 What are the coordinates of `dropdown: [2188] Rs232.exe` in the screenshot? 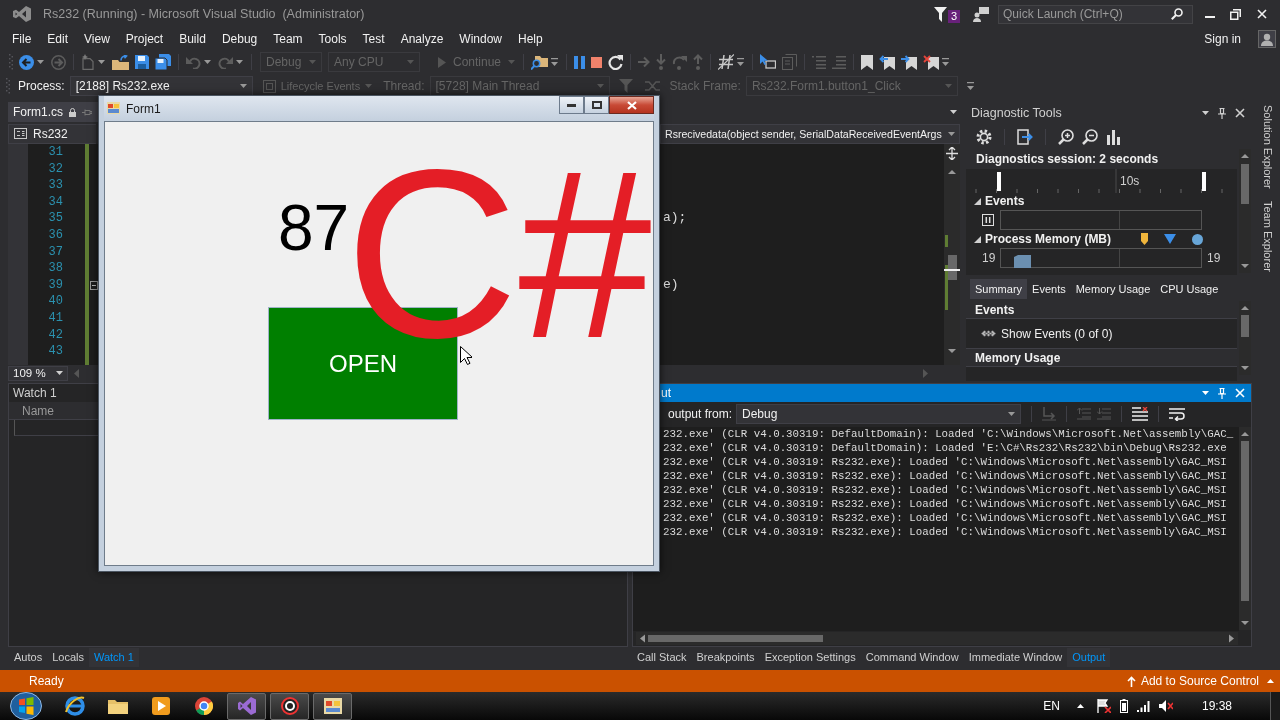 It's located at (161, 86).